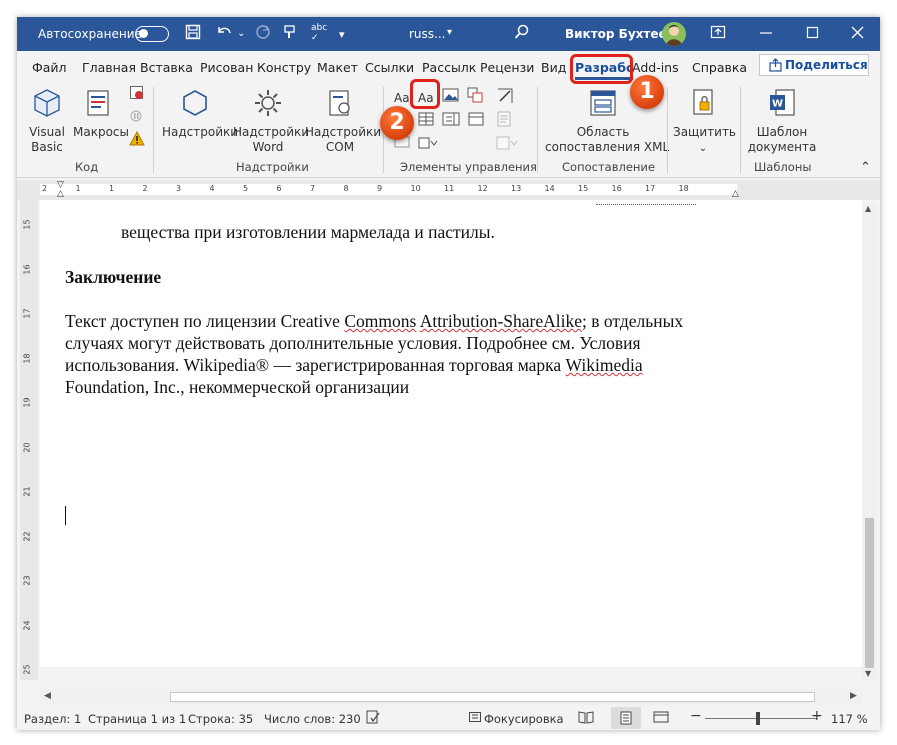 Image resolution: width=897 pixels, height=745 pixels. I want to click on properties-icon, so click(504, 120).